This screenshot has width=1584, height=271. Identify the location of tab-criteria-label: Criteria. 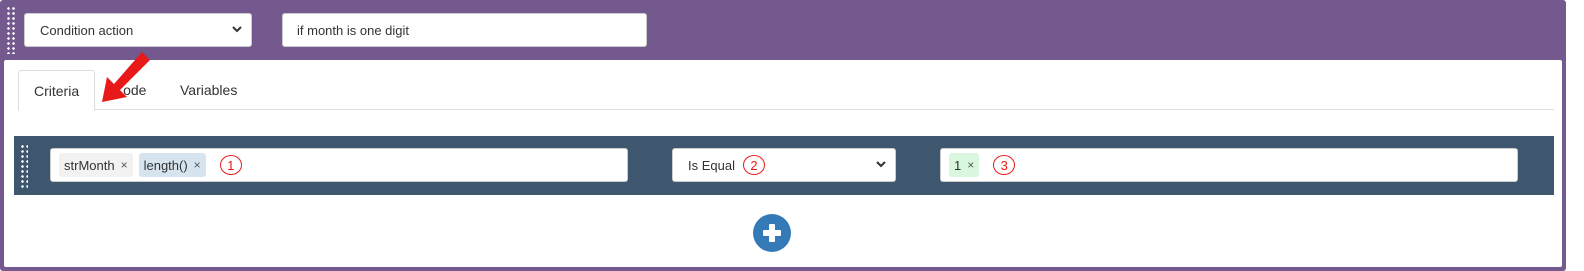
(57, 90).